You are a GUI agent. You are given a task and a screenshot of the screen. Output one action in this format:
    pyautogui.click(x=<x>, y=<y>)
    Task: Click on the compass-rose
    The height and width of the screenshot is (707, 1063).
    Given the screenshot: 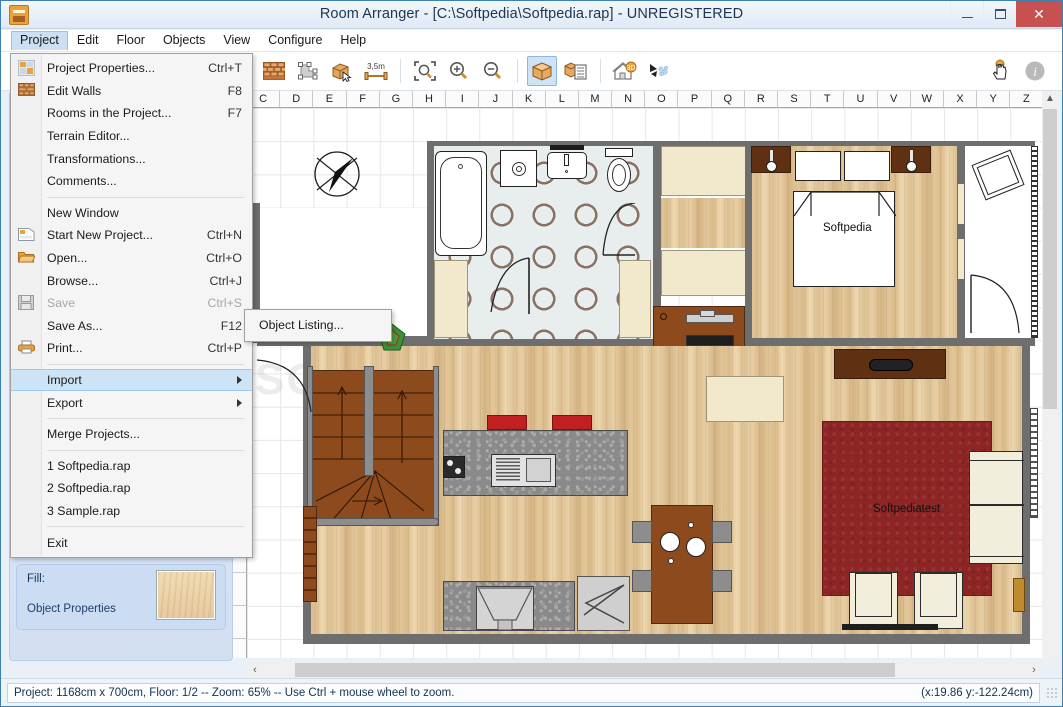 What is the action you would take?
    pyautogui.click(x=337, y=174)
    